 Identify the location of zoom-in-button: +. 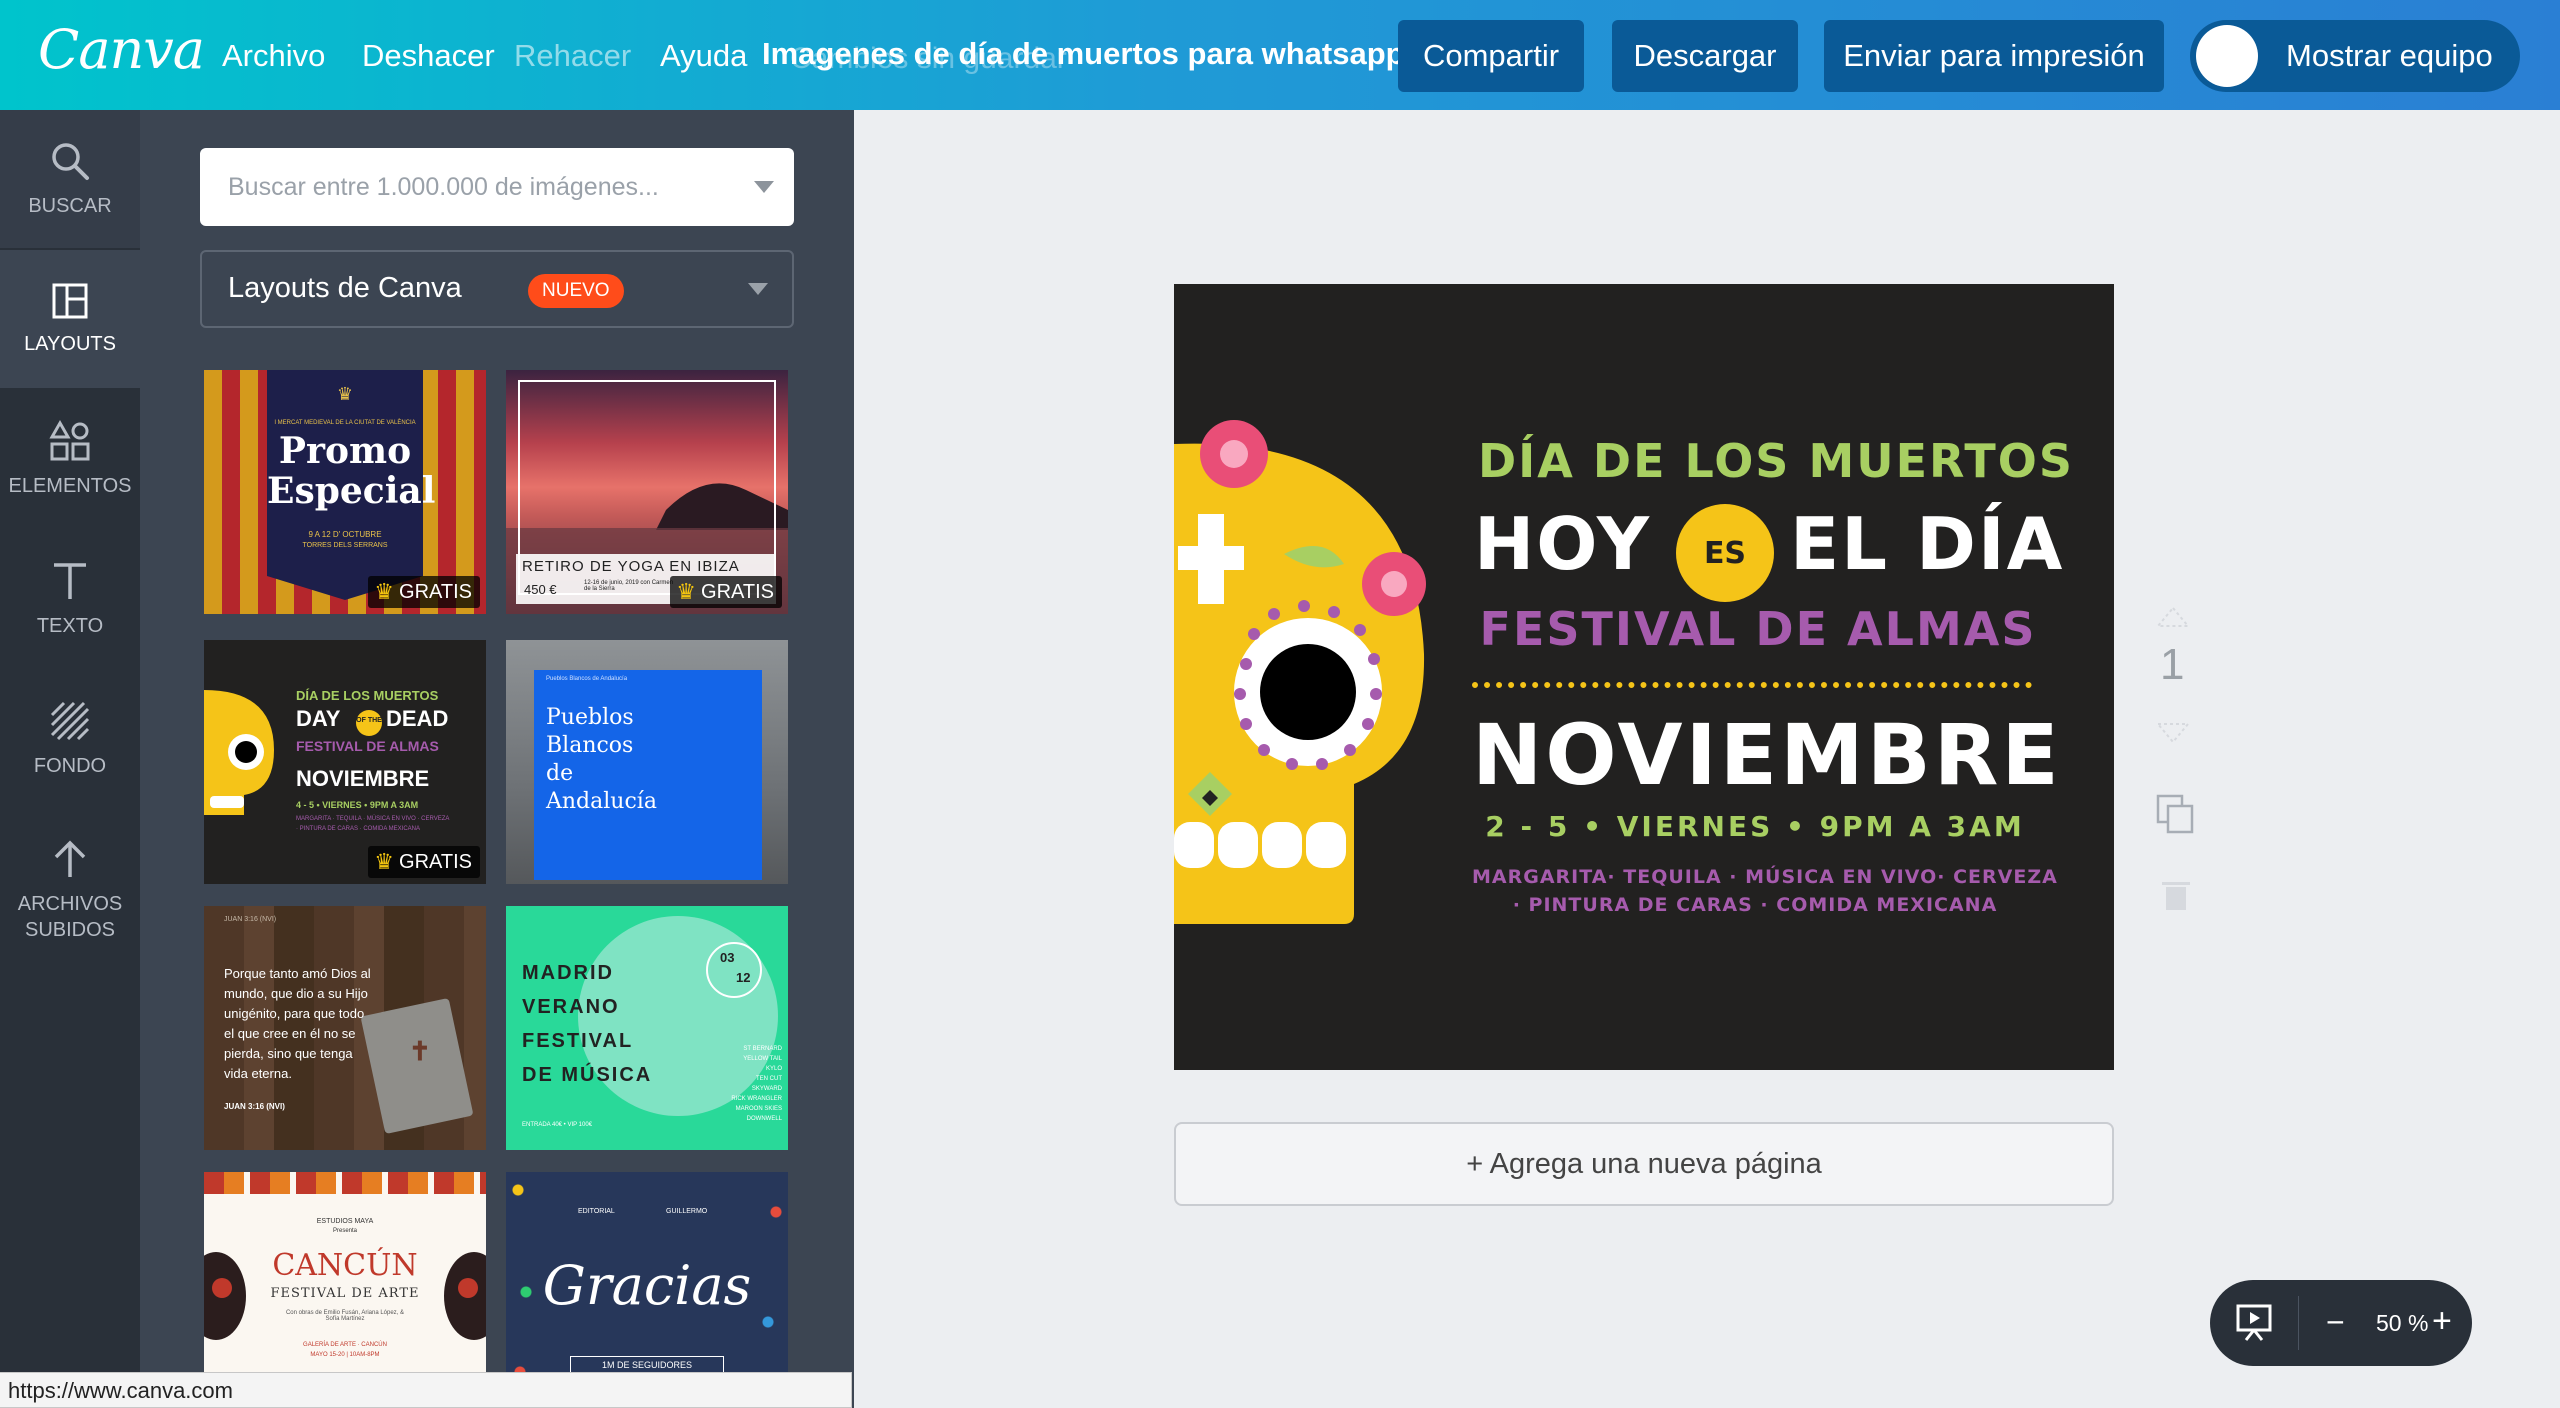
(2442, 1321).